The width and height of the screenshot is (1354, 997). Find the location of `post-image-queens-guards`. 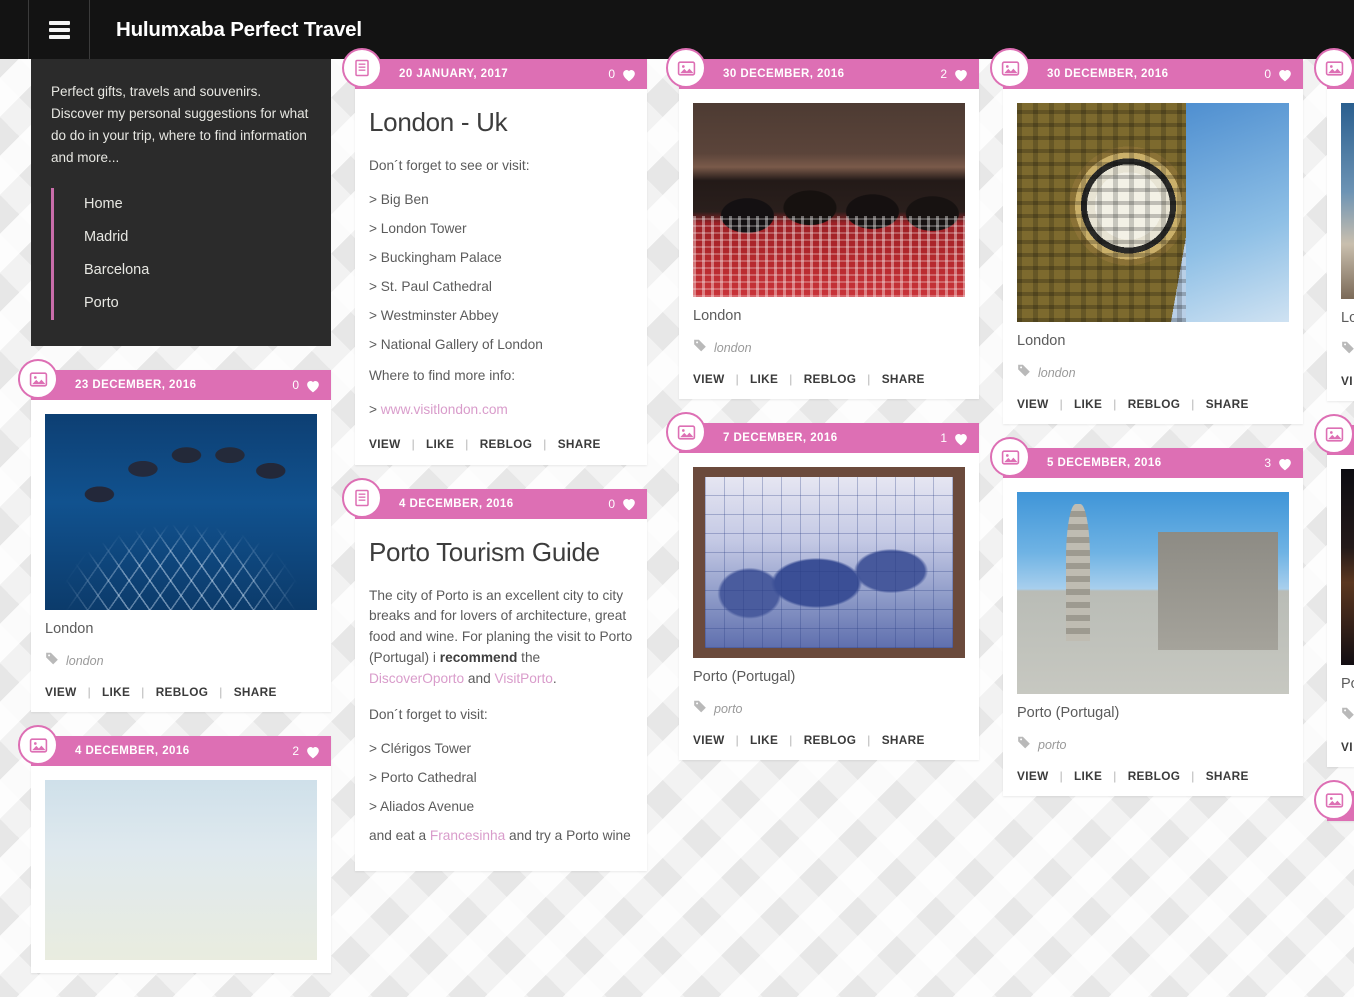

post-image-queens-guards is located at coordinates (829, 200).